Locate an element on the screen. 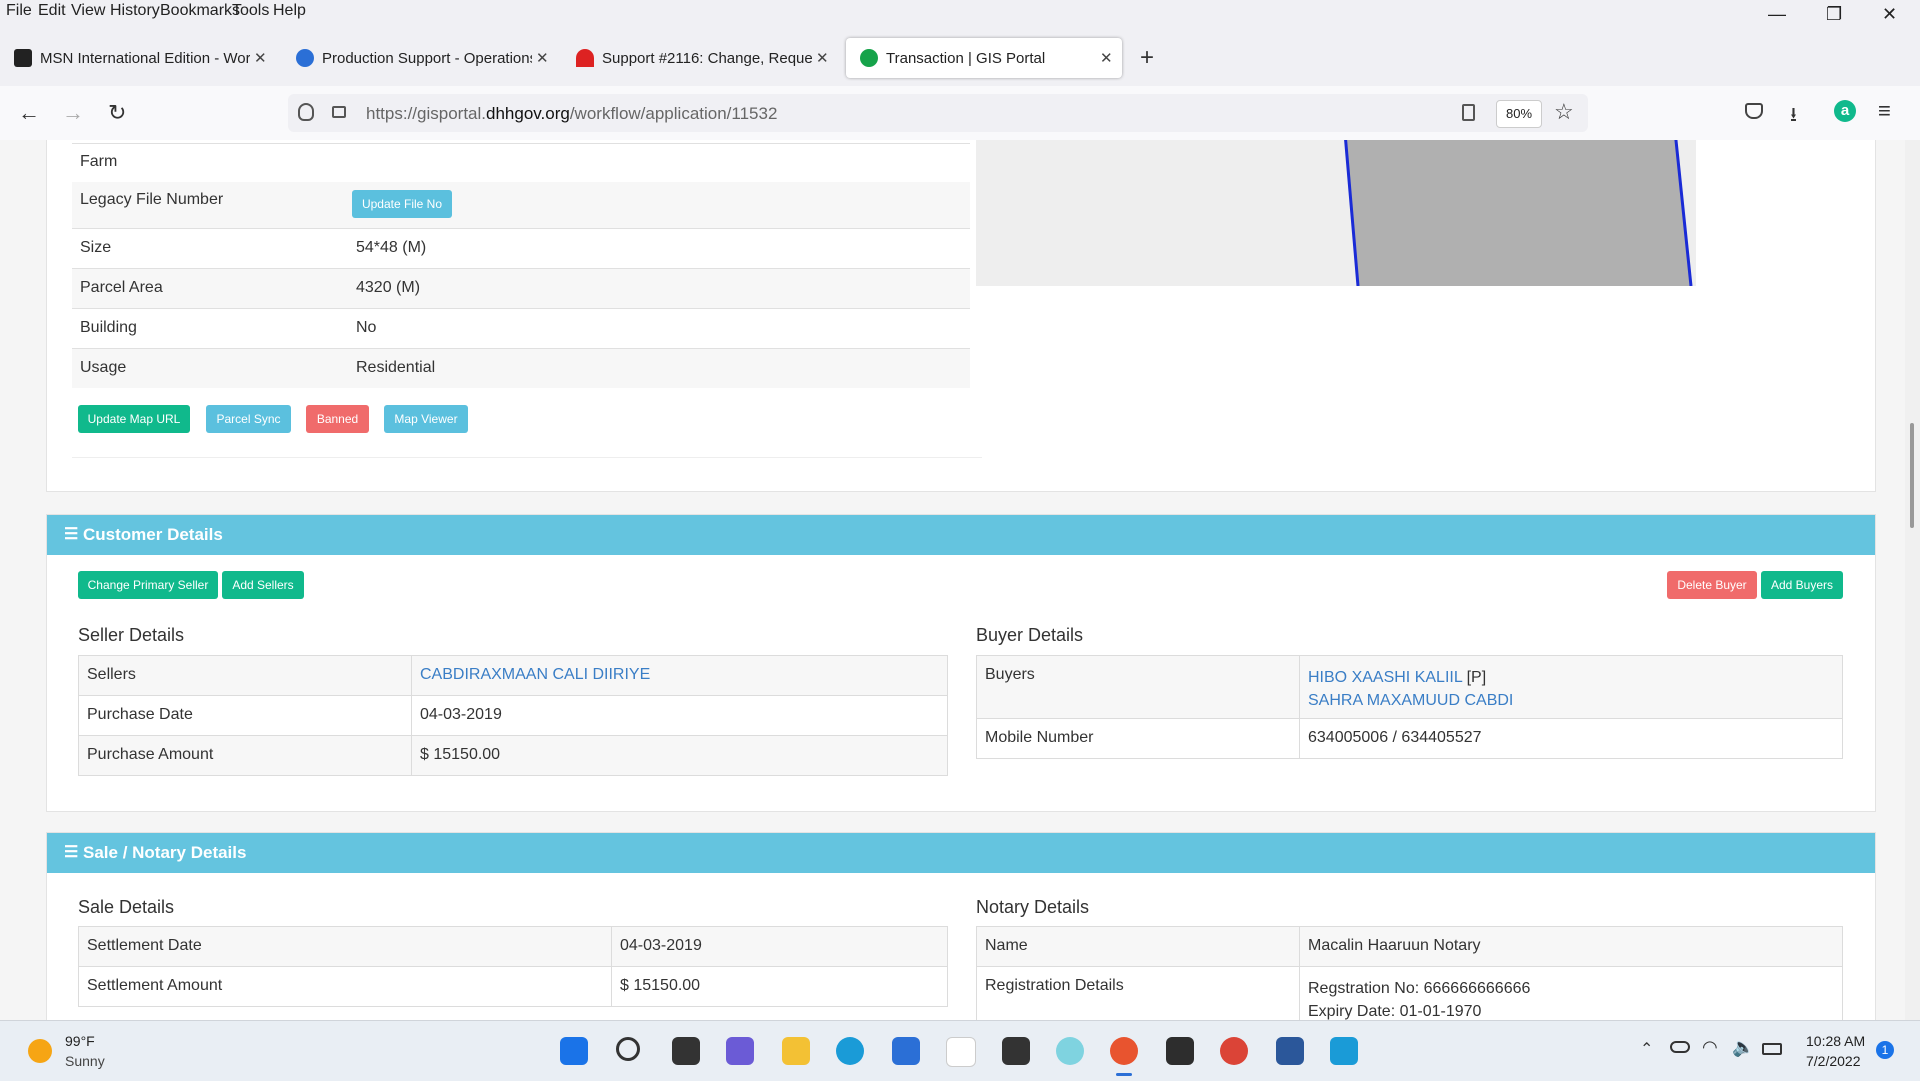 Image resolution: width=1920 pixels, height=1081 pixels. windows-start-icon is located at coordinates (574, 1051).